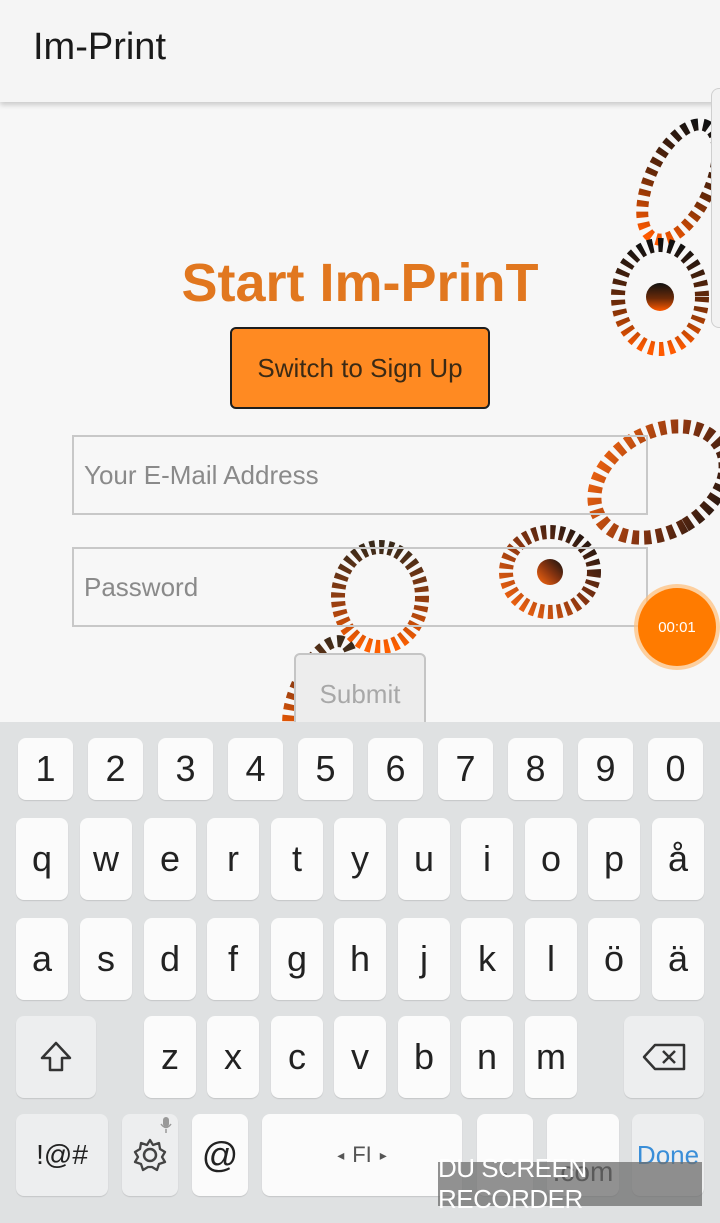  I want to click on key-a: a, so click(42, 959).